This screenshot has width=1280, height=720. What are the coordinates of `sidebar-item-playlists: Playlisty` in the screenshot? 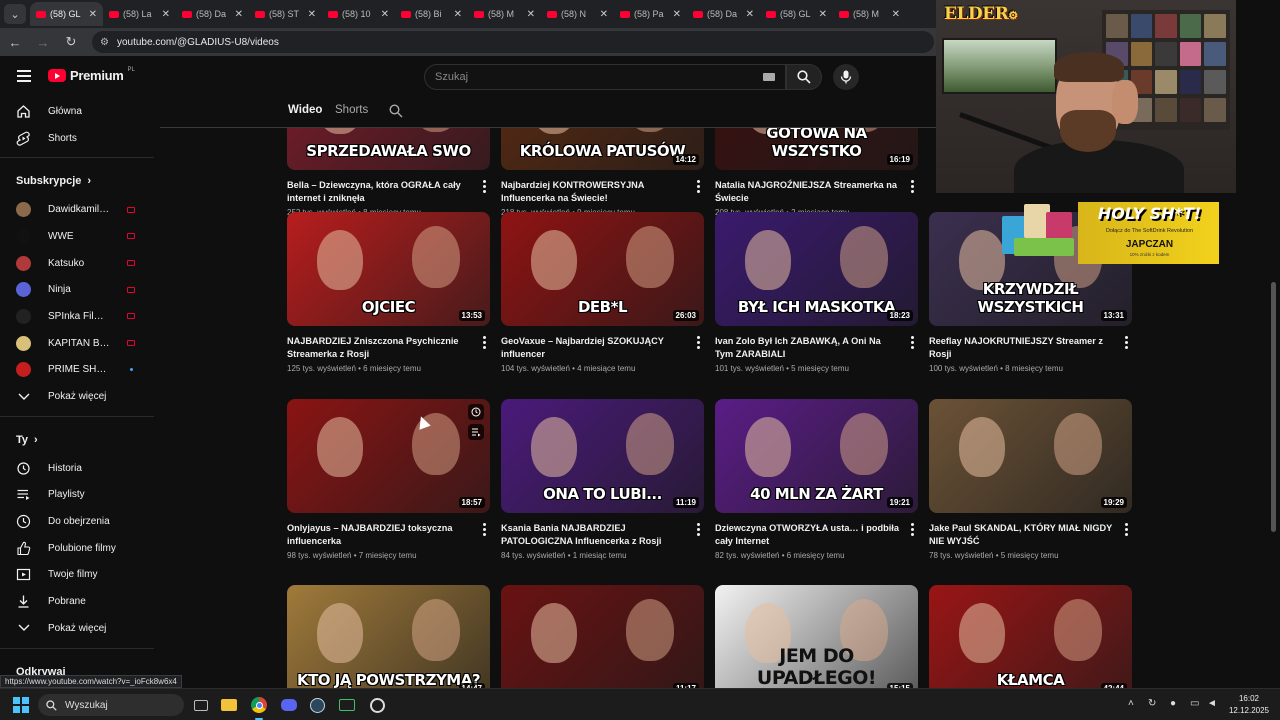 It's located at (77, 495).